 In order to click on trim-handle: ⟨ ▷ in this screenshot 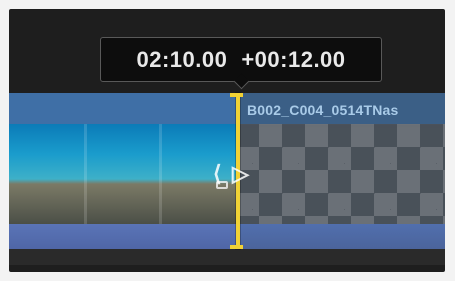, I will do `click(228, 182)`.